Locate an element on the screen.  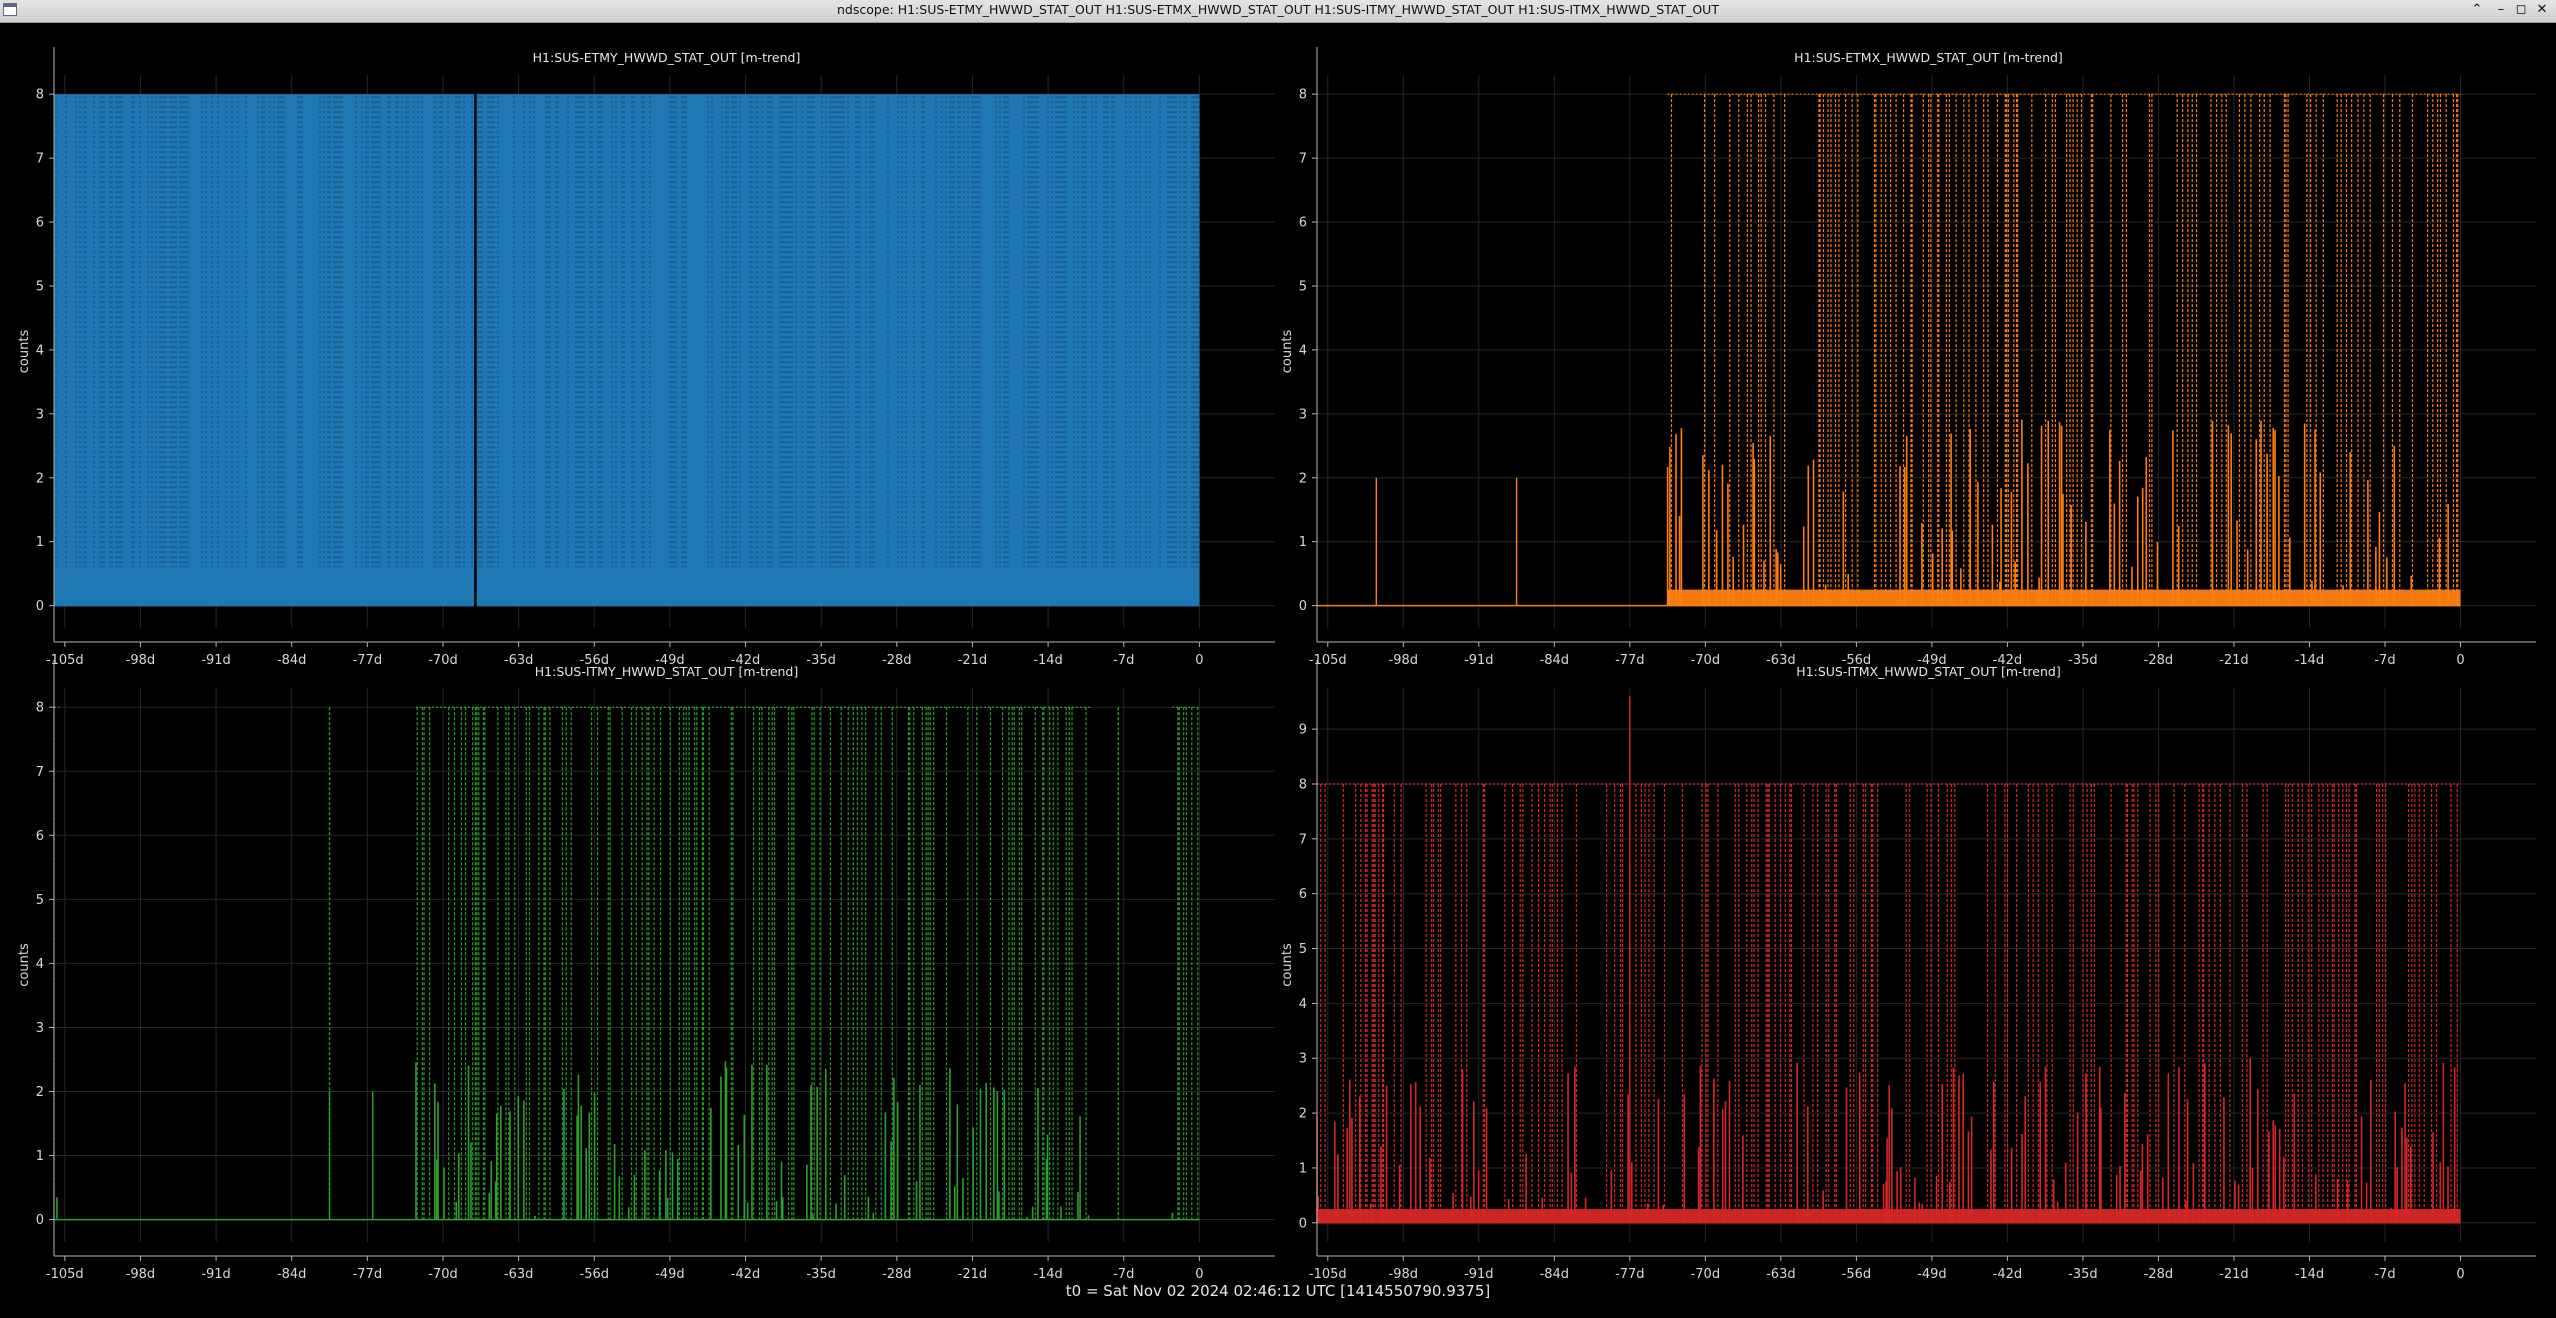
chart-title: H1:SUS-ETMX_HWWD_STAT_OUT [m-trend] is located at coordinates (1928, 57).